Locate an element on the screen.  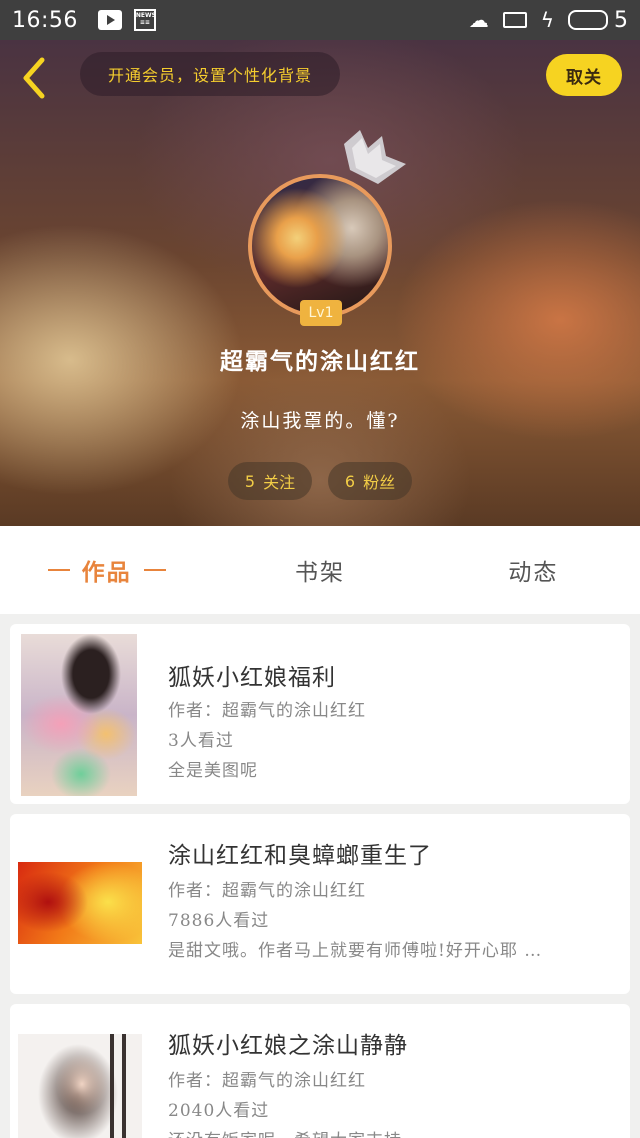
status-bar: 16:56 NEWS ≡≡ ☁ ϟ 5 is located at coordinates (320, 20).